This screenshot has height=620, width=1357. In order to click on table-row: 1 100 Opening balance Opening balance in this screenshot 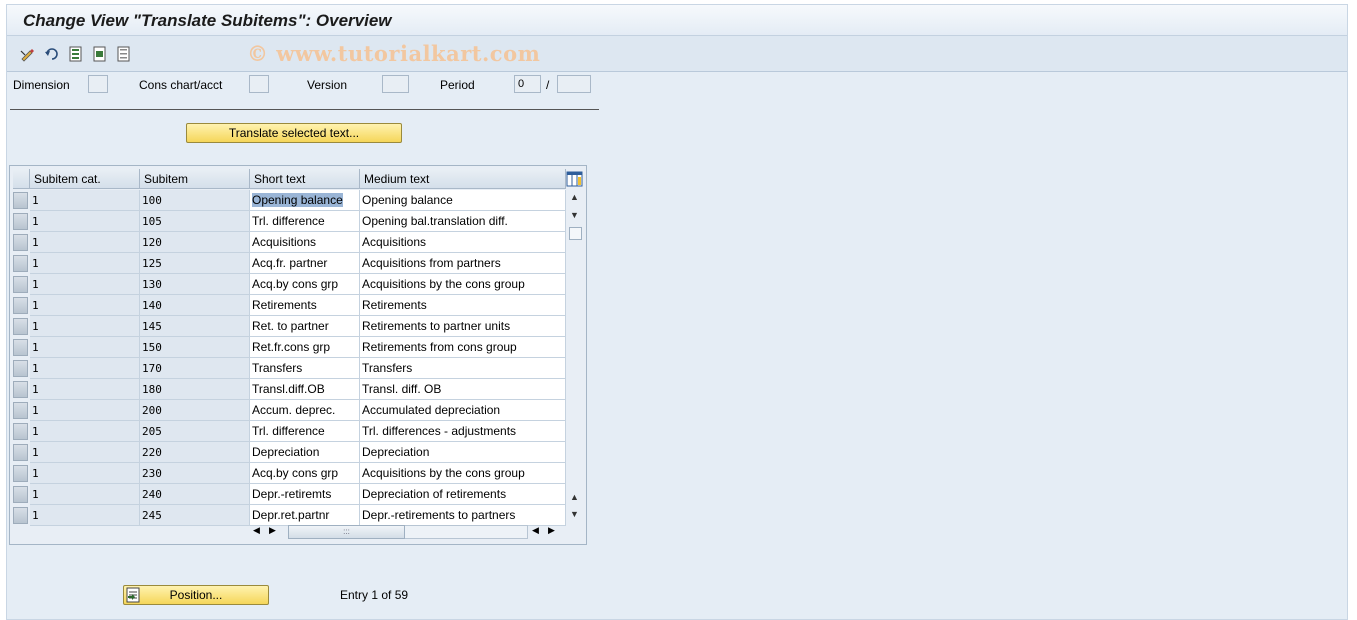, I will do `click(290, 200)`.